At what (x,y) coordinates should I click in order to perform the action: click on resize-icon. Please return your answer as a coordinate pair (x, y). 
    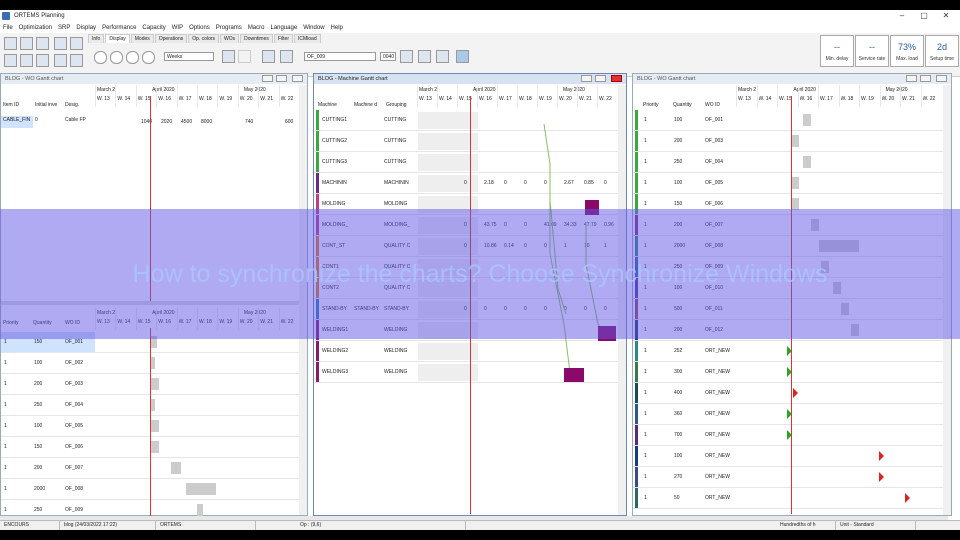
    Looking at the image, I should click on (26, 60).